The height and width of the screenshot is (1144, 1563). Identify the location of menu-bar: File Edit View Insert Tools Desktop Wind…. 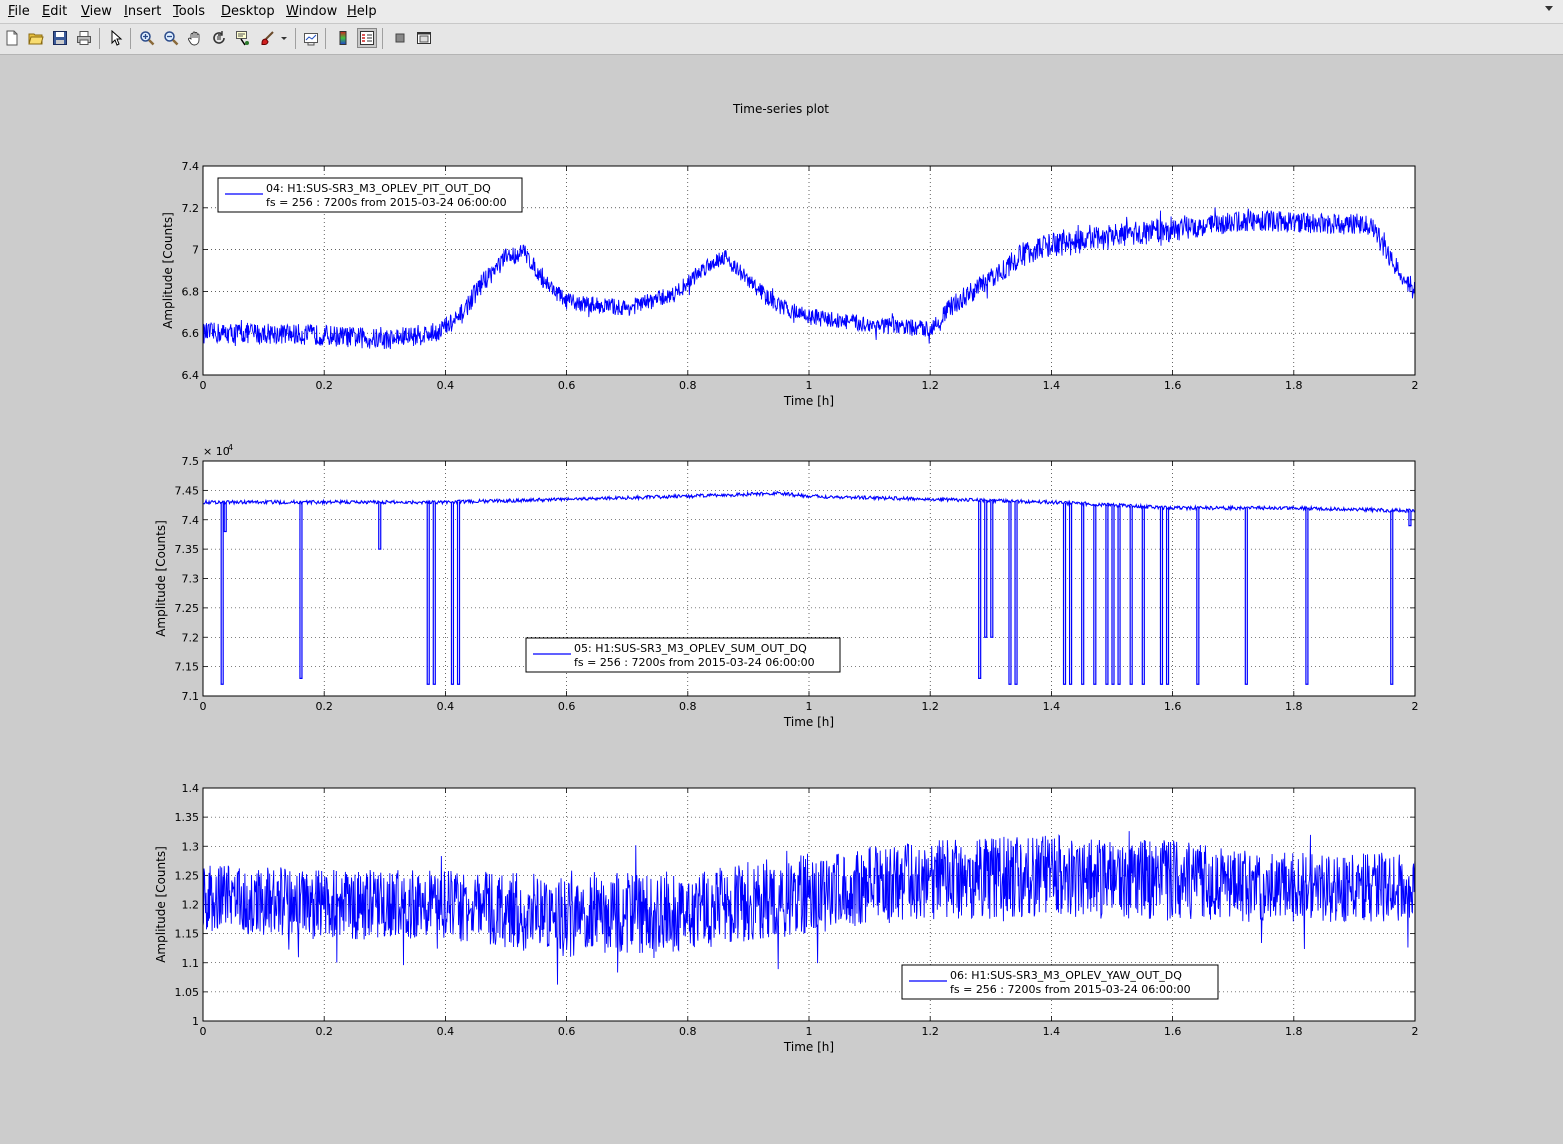
(781, 12).